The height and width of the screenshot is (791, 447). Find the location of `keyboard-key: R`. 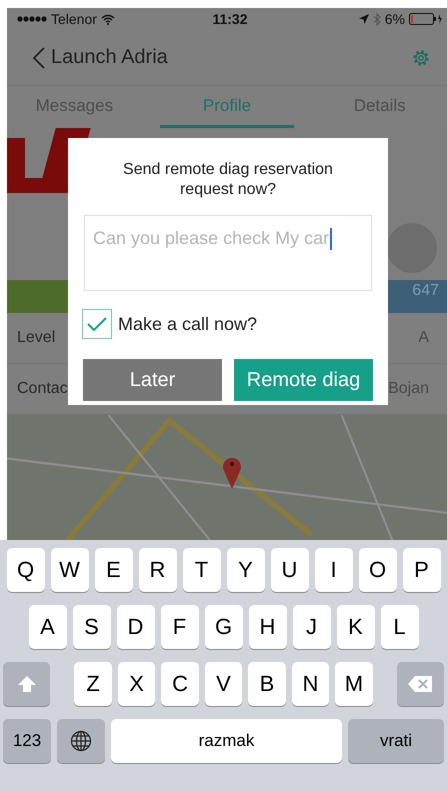

keyboard-key: R is located at coordinates (157, 570).